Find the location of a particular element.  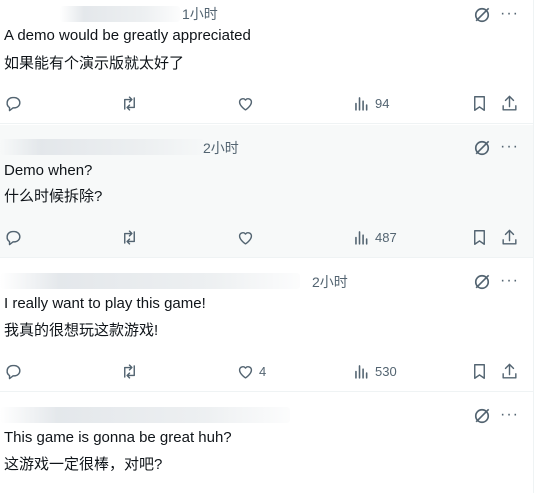

like-button: 4 is located at coordinates (251, 371).